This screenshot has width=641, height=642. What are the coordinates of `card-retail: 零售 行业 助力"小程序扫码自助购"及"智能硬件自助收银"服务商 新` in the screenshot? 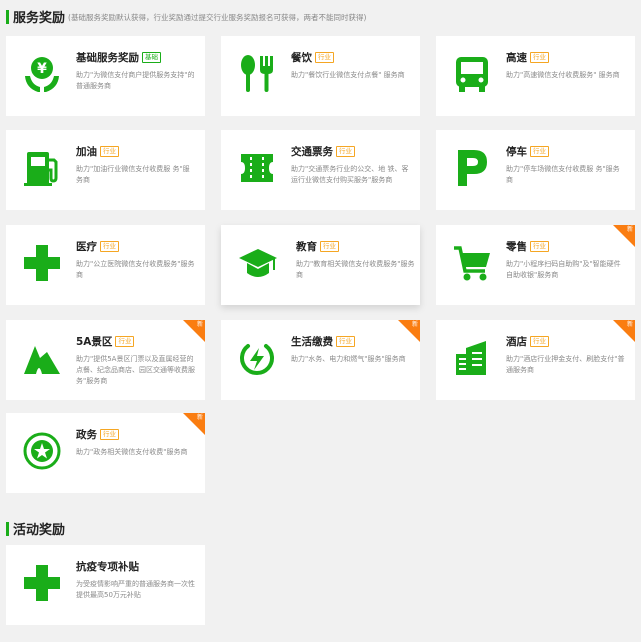 It's located at (535, 265).